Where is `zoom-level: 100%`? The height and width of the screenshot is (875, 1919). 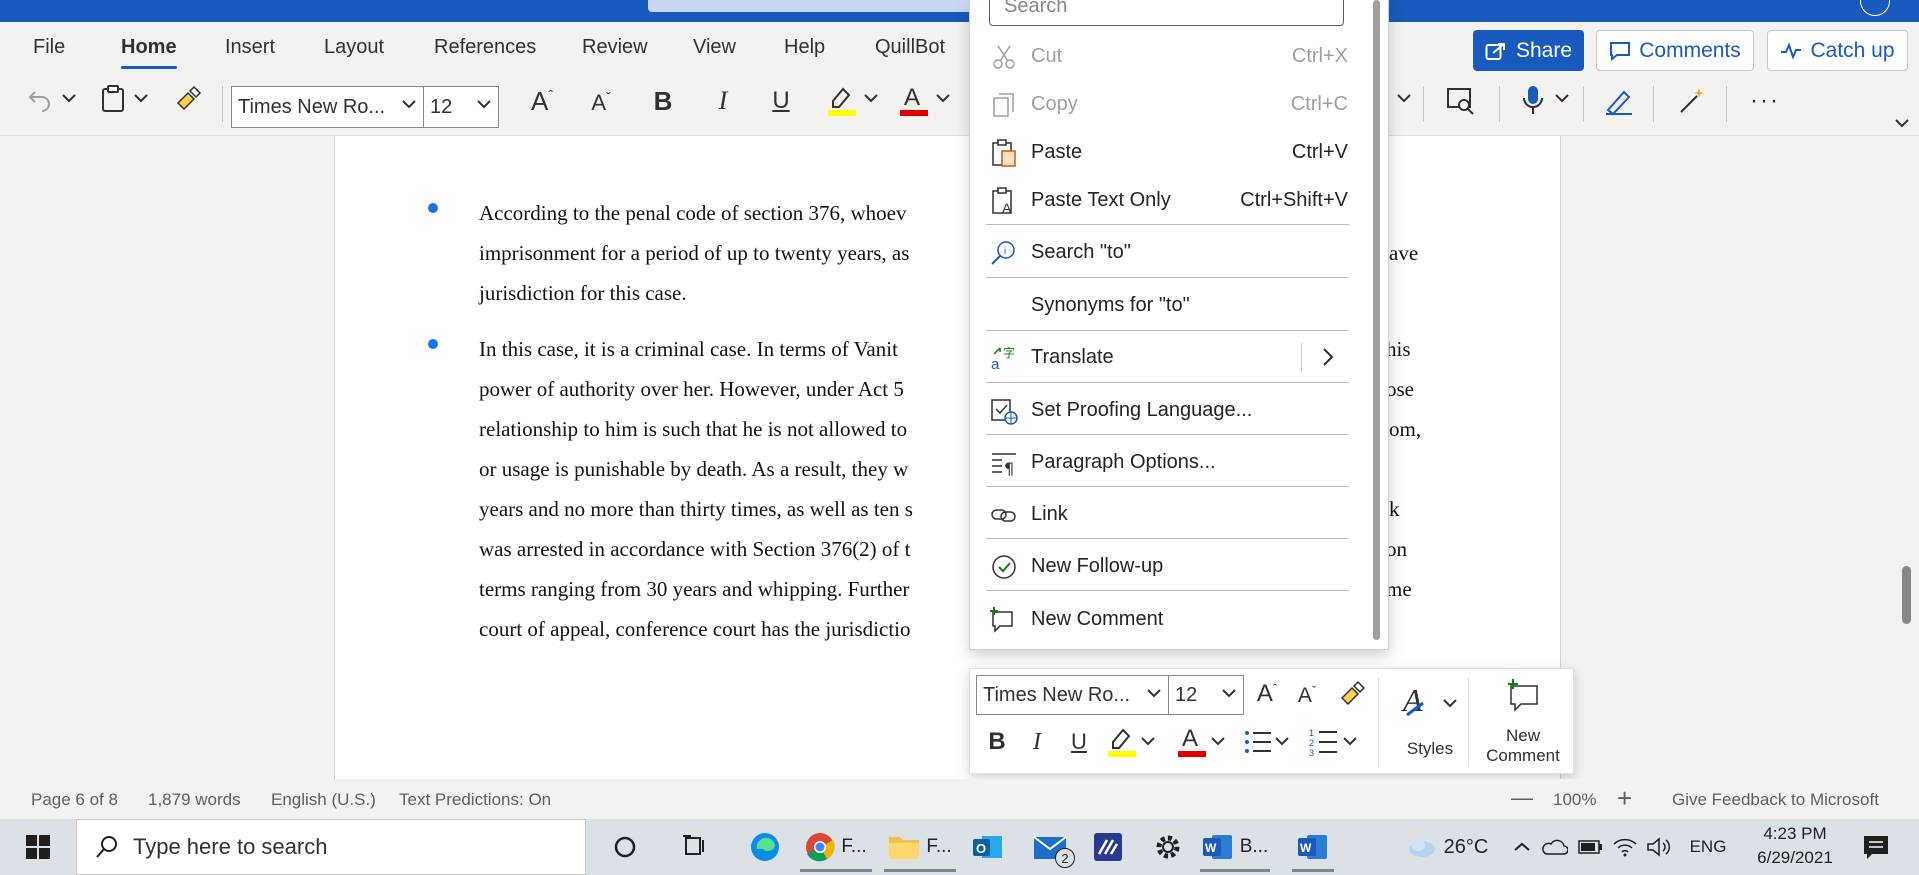
zoom-level: 100% is located at coordinates (1574, 800).